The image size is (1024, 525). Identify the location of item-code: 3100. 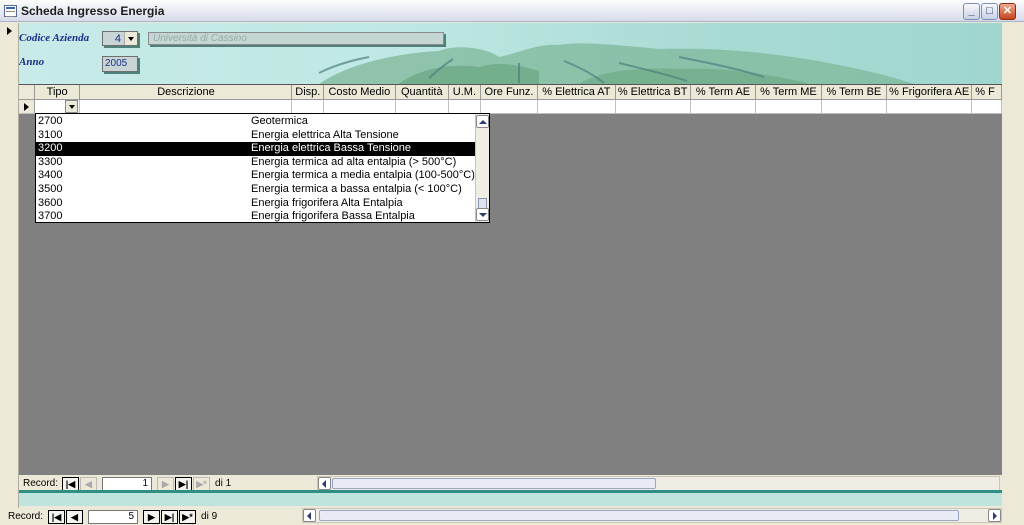
(50, 134).